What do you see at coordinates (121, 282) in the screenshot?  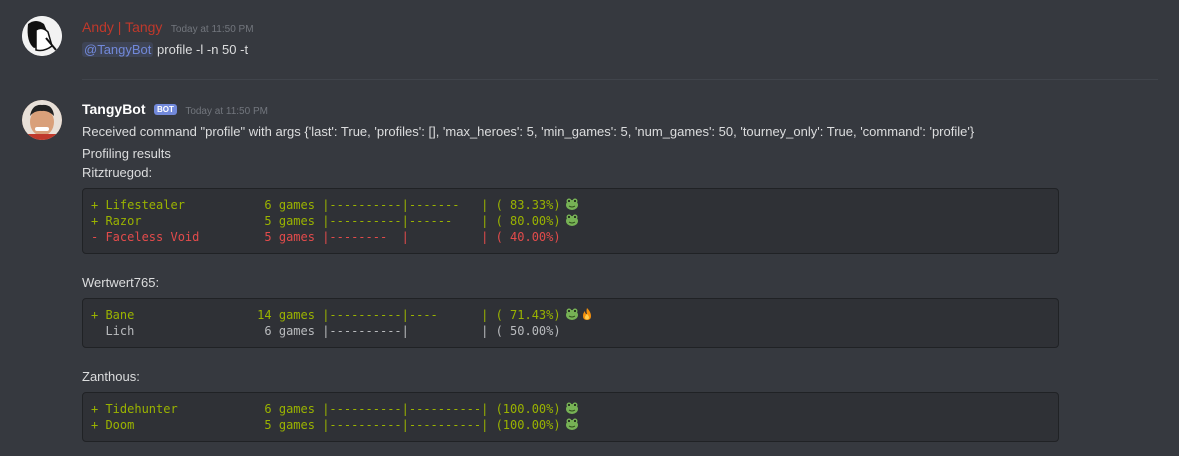 I see `player-name: Wertwert765:` at bounding box center [121, 282].